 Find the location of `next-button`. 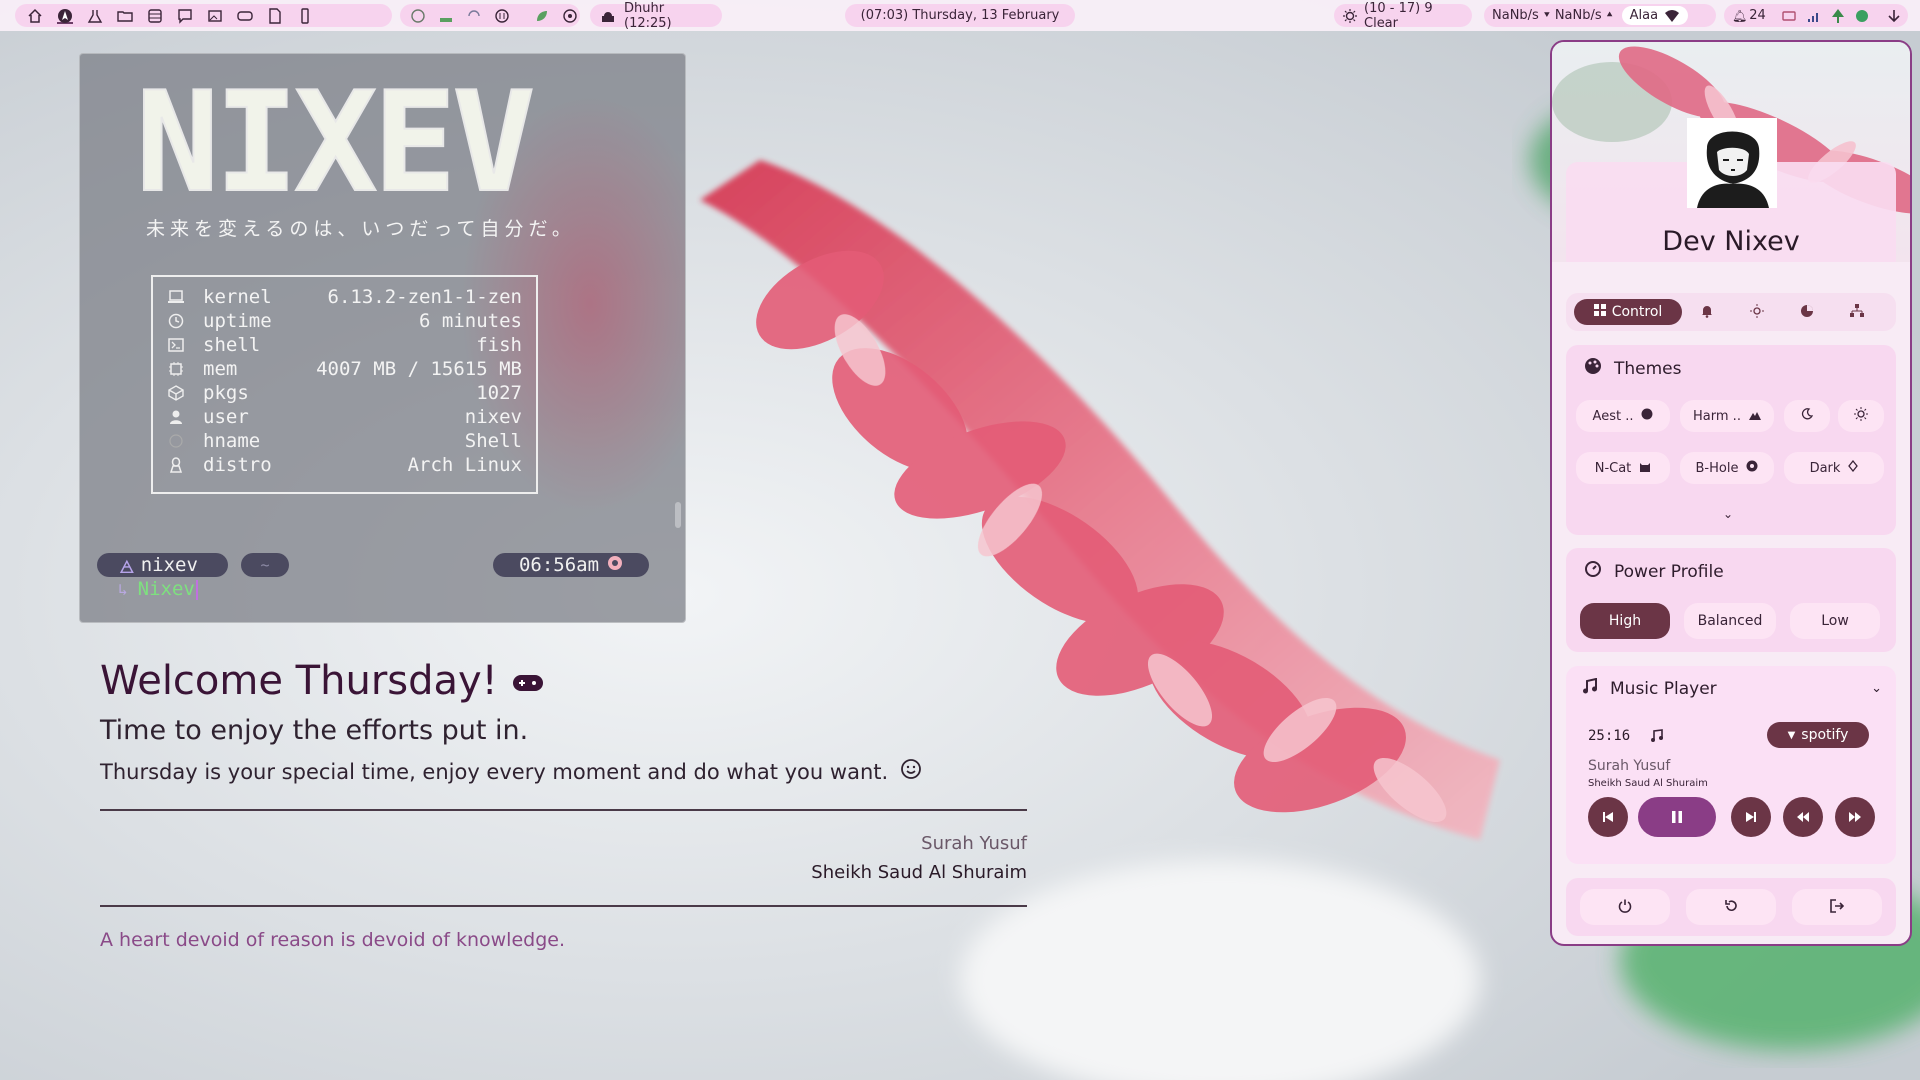

next-button is located at coordinates (1751, 817).